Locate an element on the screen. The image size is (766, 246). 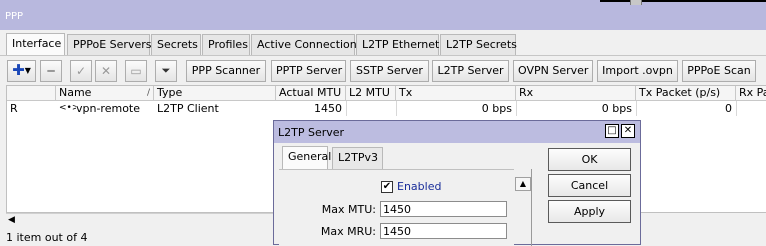
row-name: vpn-remote is located at coordinates (108, 108).